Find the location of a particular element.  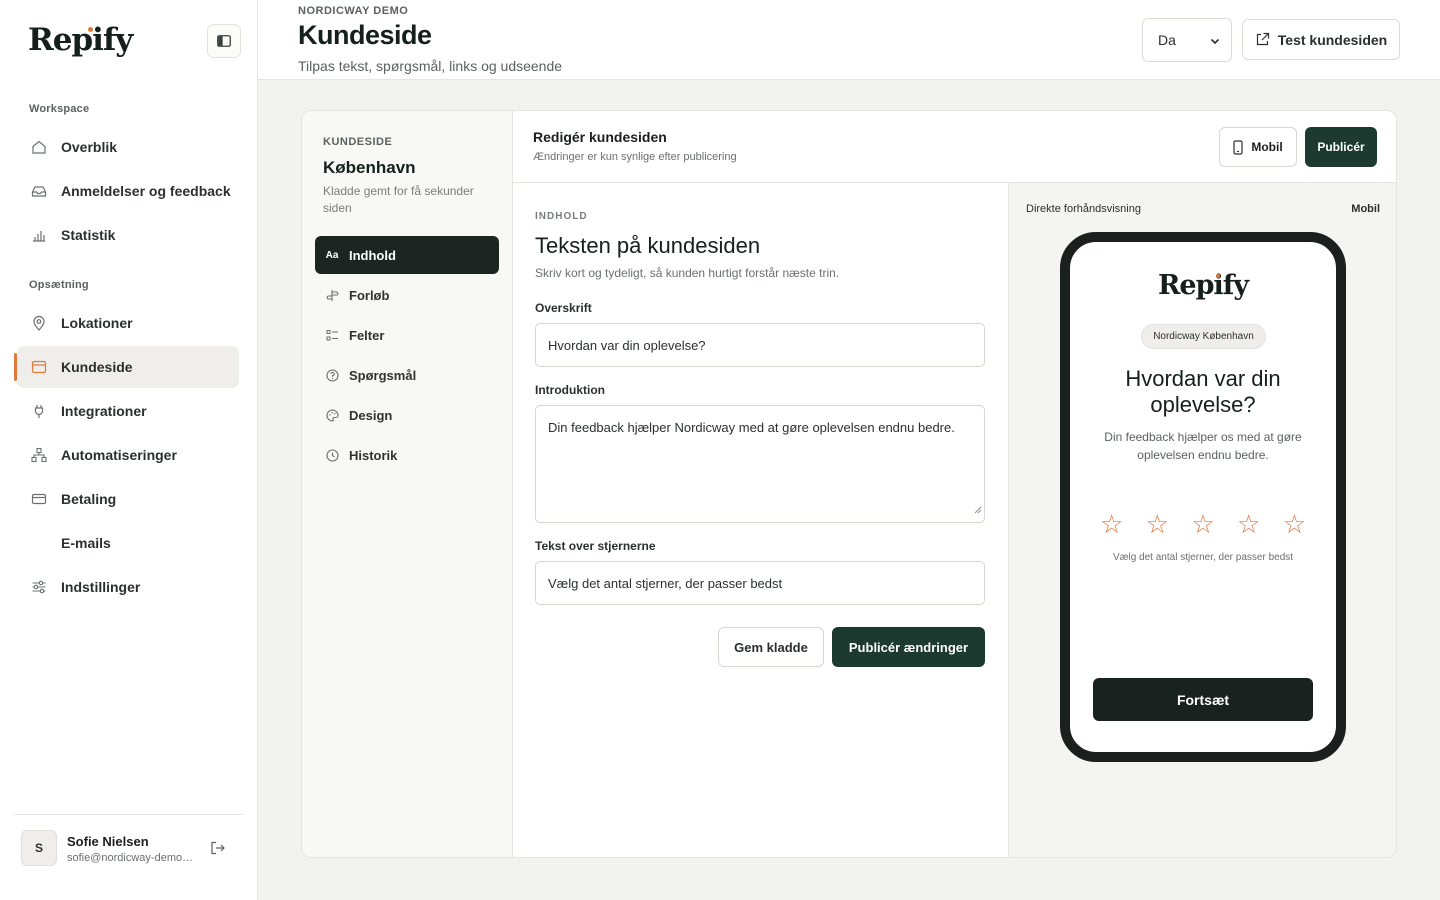

collapse-sidebar-button is located at coordinates (224, 41).